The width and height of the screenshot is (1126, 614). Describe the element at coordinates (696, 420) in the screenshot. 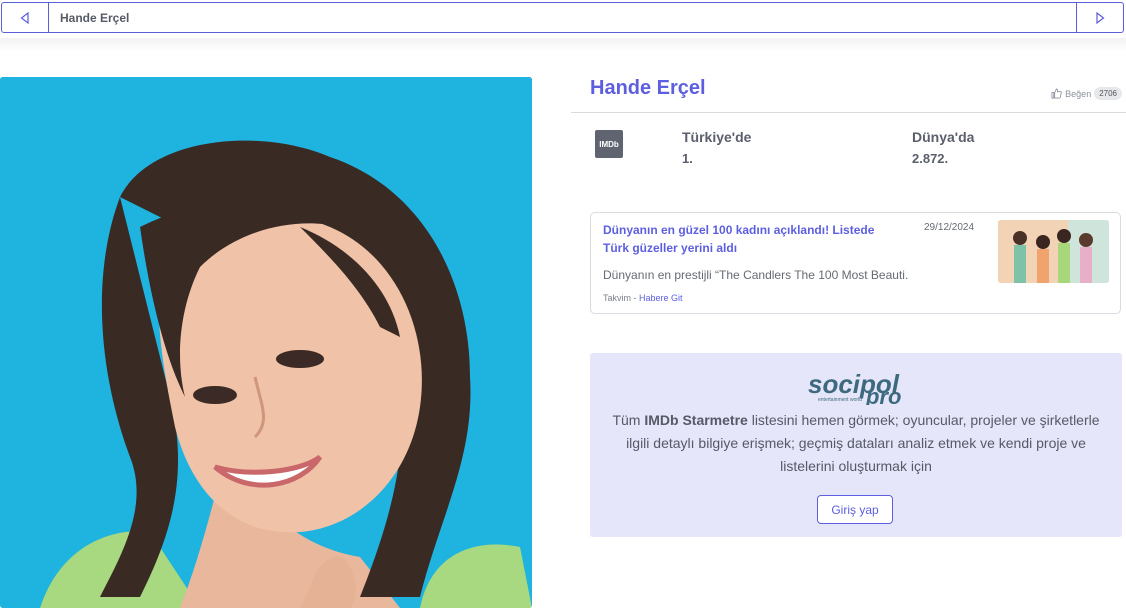

I see `promo-highlight: IMDb Starmetre` at that location.